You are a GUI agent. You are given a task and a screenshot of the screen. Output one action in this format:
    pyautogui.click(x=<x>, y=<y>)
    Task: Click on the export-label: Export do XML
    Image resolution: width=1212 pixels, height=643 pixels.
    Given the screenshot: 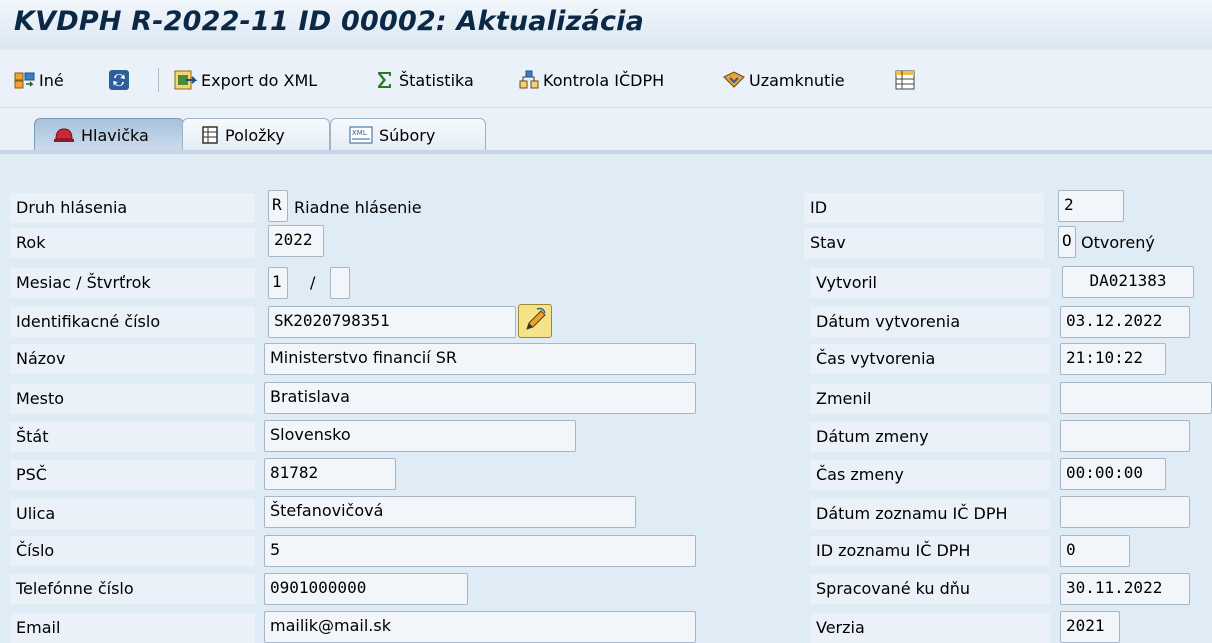 What is the action you would take?
    pyautogui.click(x=259, y=80)
    